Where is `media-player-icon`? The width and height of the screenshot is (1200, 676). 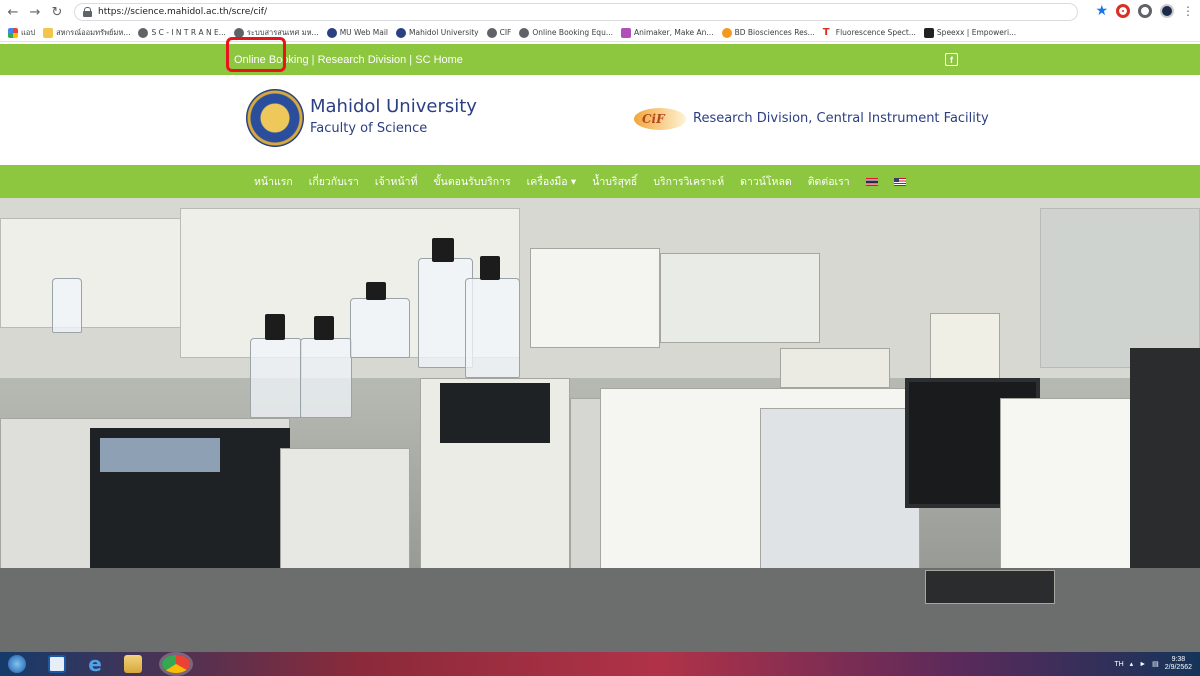 media-player-icon is located at coordinates (57, 664).